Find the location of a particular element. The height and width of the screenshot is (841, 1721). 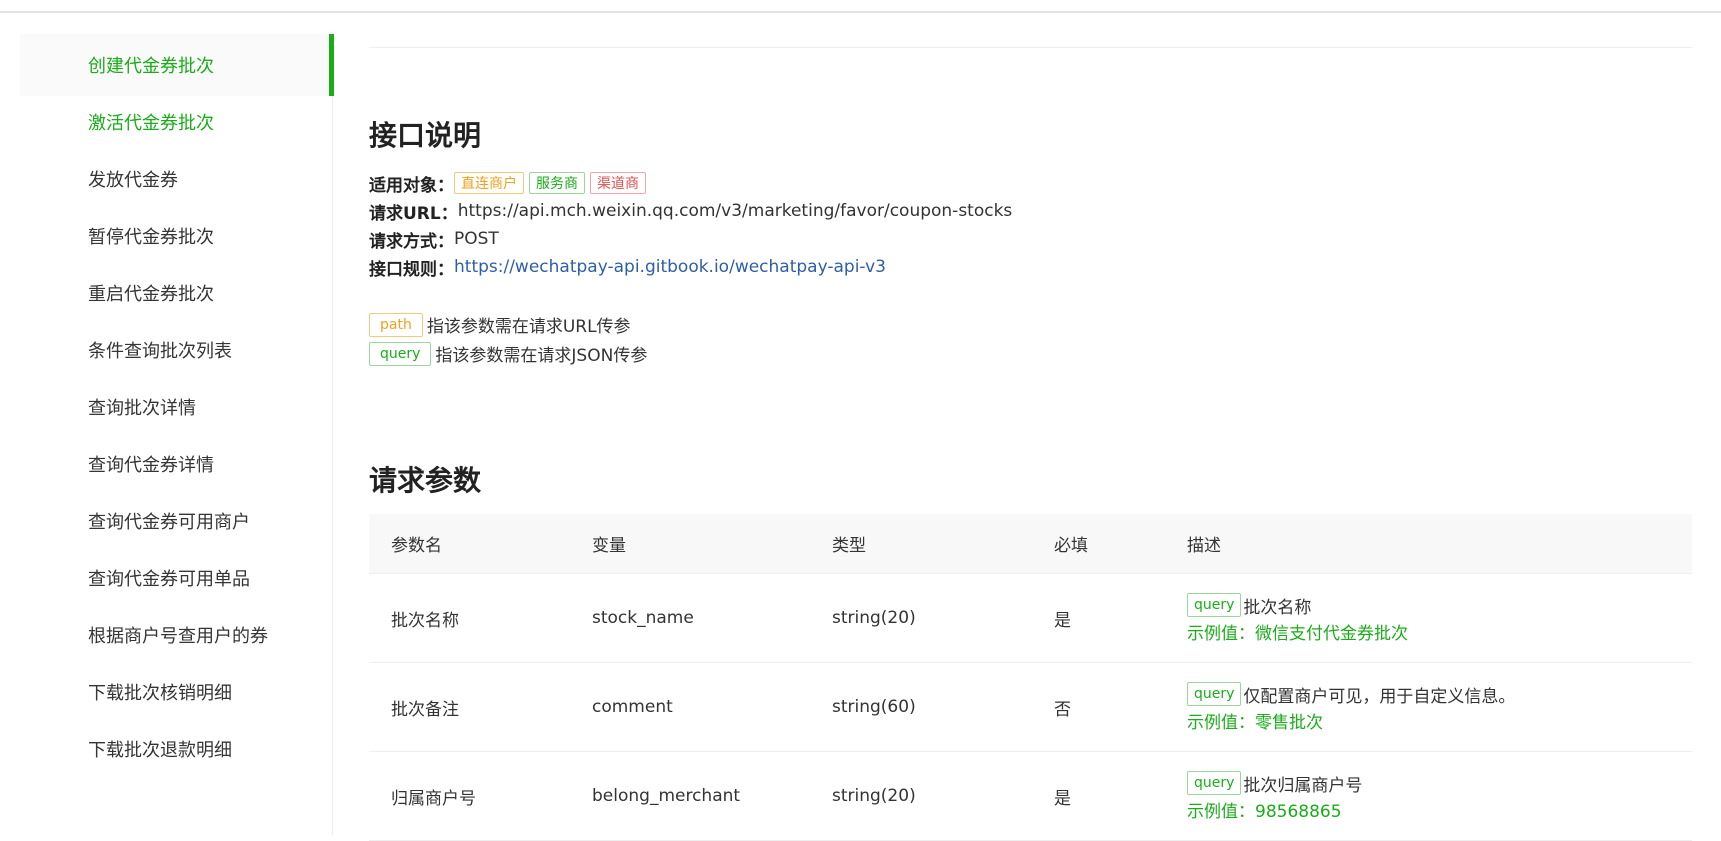

sidebar-item-available-merchants: 查询代金券可用商户 is located at coordinates (176, 521).